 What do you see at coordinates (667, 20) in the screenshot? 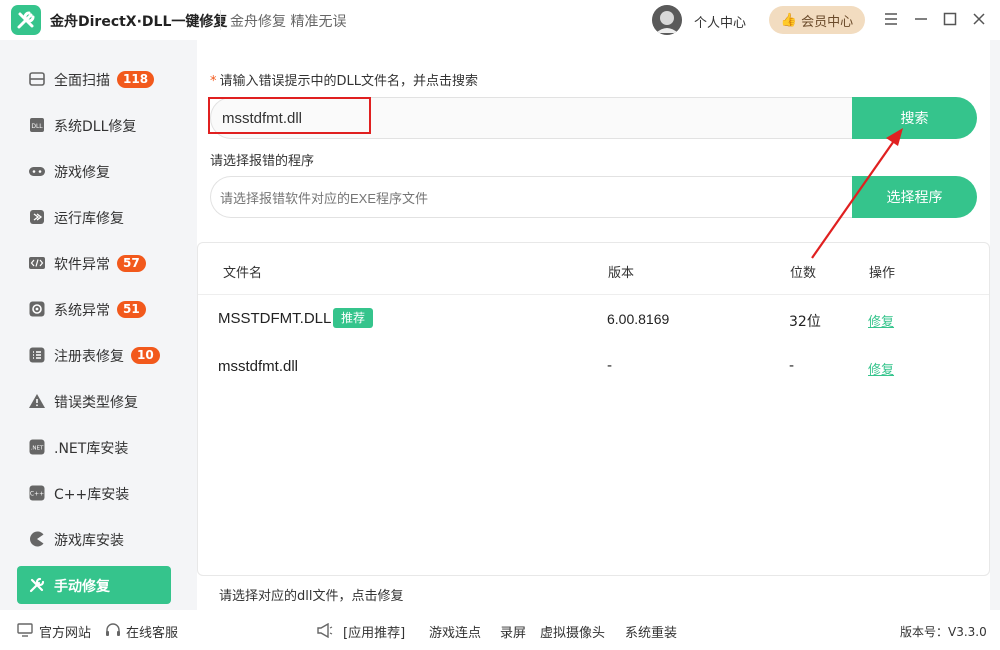
I see `avatar` at bounding box center [667, 20].